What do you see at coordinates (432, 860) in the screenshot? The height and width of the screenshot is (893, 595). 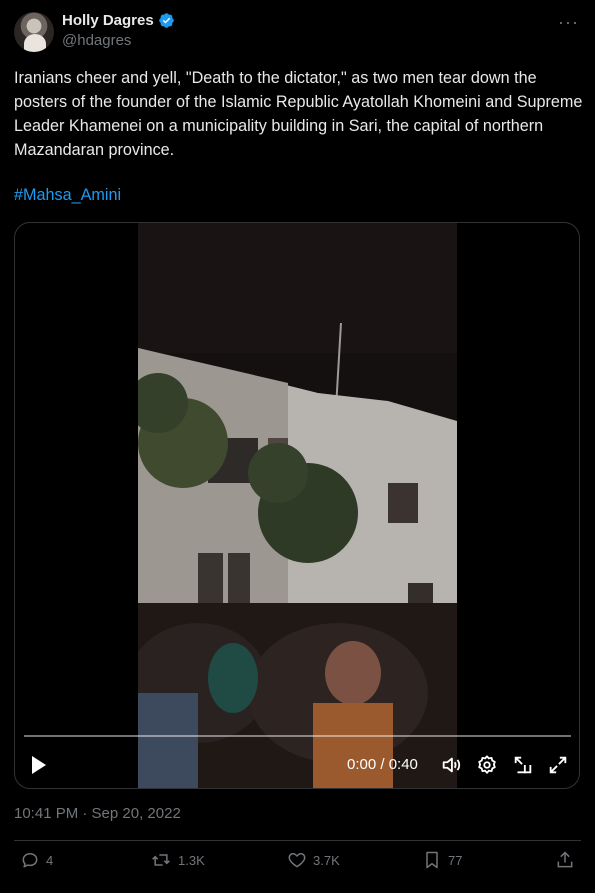 I see `bookmark-icon` at bounding box center [432, 860].